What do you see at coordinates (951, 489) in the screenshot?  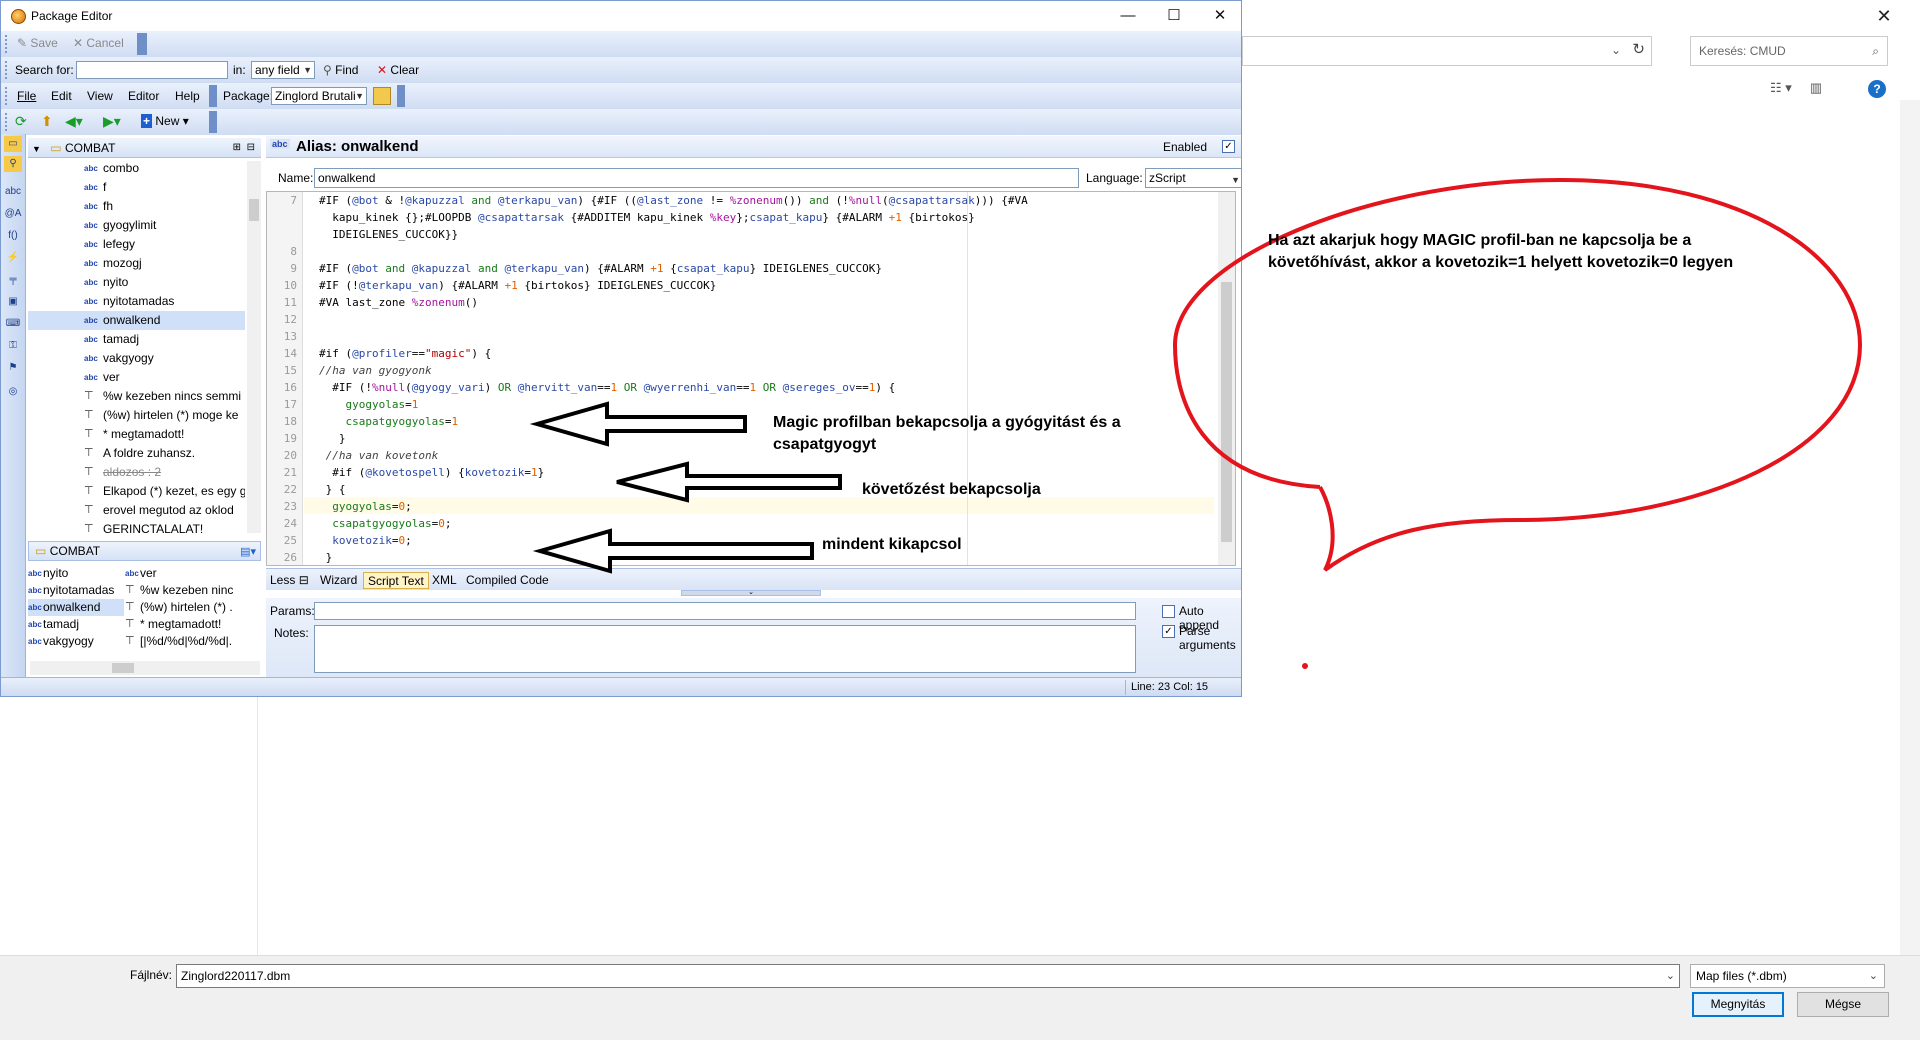 I see `arrow2-text: követőzést bekapcsolja` at bounding box center [951, 489].